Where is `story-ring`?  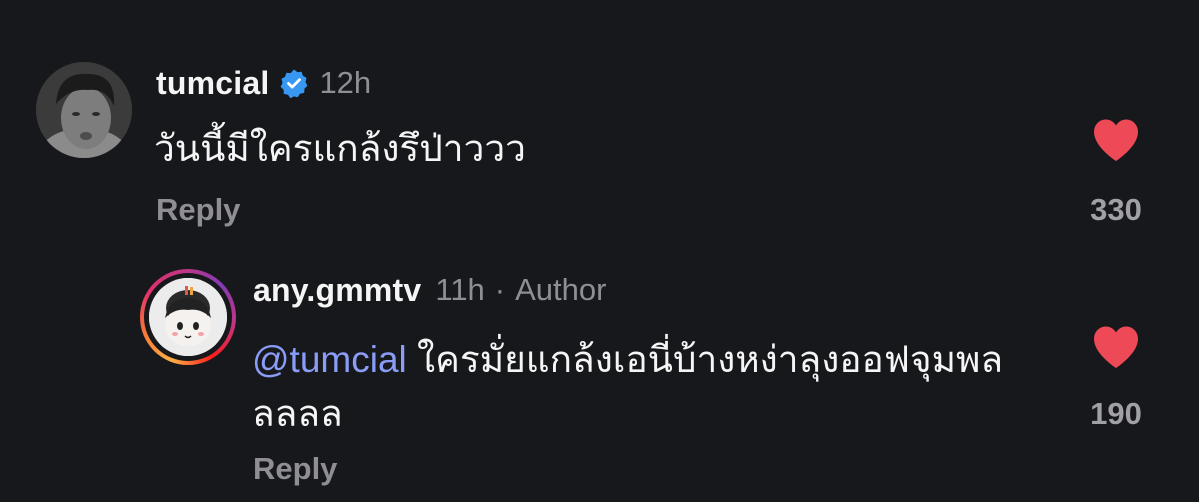
story-ring is located at coordinates (188, 317).